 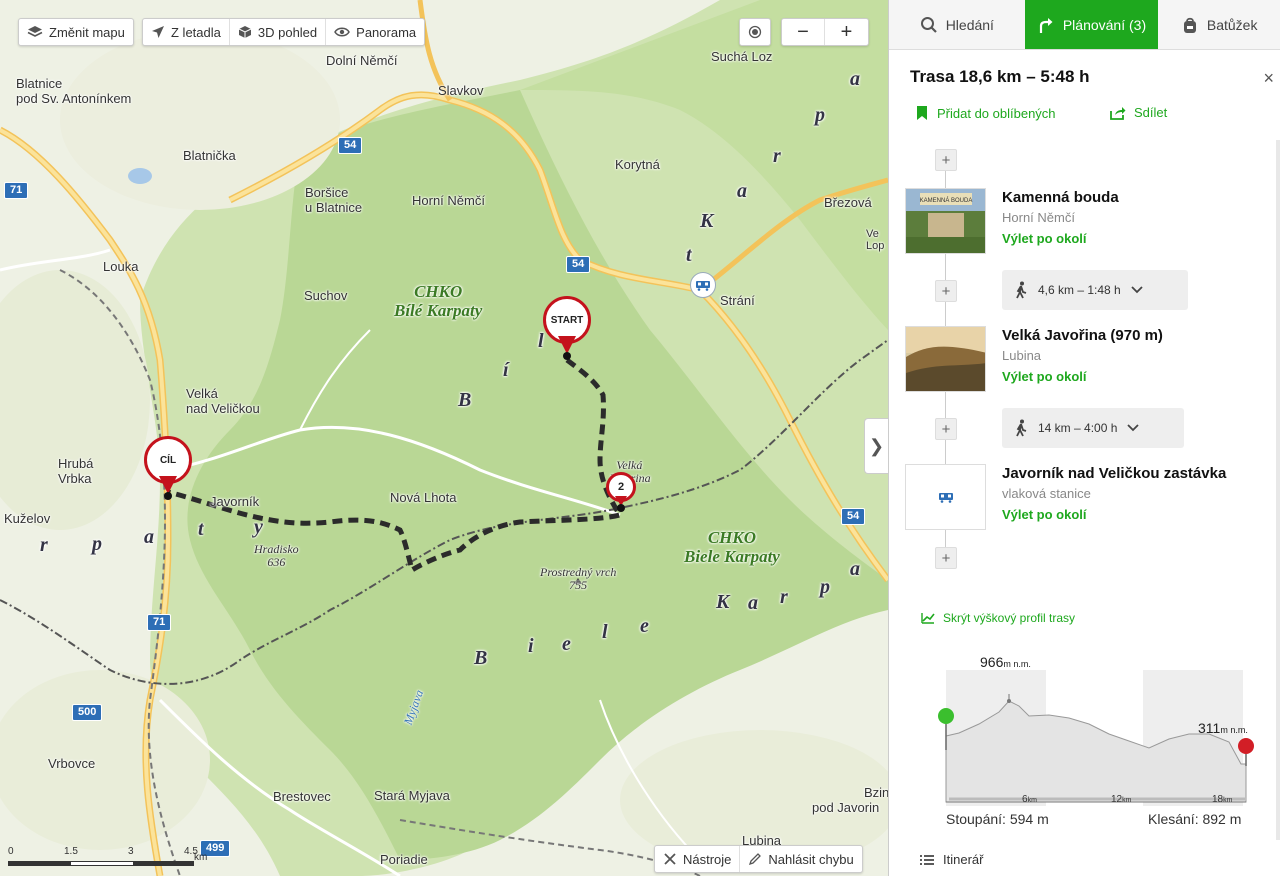 I want to click on waypoint-name: Velká Javořina (970 m), so click(x=1082, y=335).